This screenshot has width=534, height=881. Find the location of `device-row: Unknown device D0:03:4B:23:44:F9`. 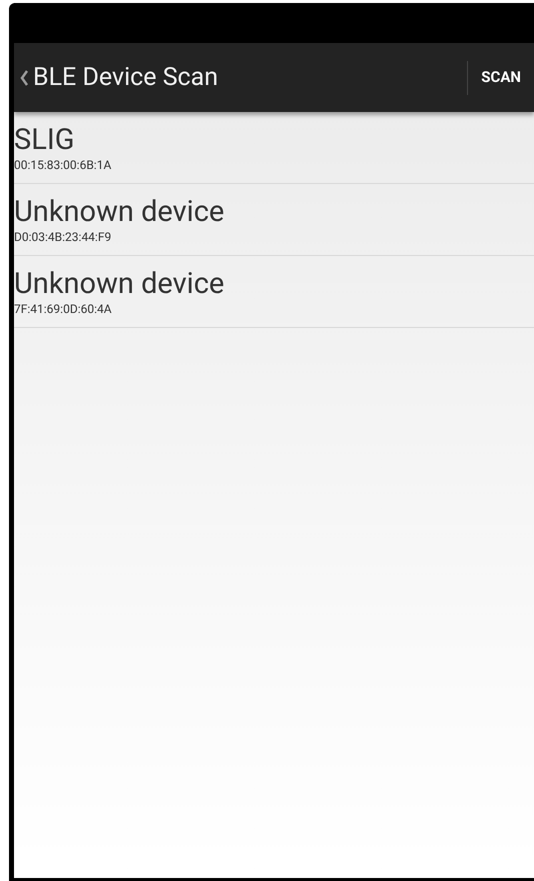

device-row: Unknown device D0:03:4B:23:44:F9 is located at coordinates (274, 220).